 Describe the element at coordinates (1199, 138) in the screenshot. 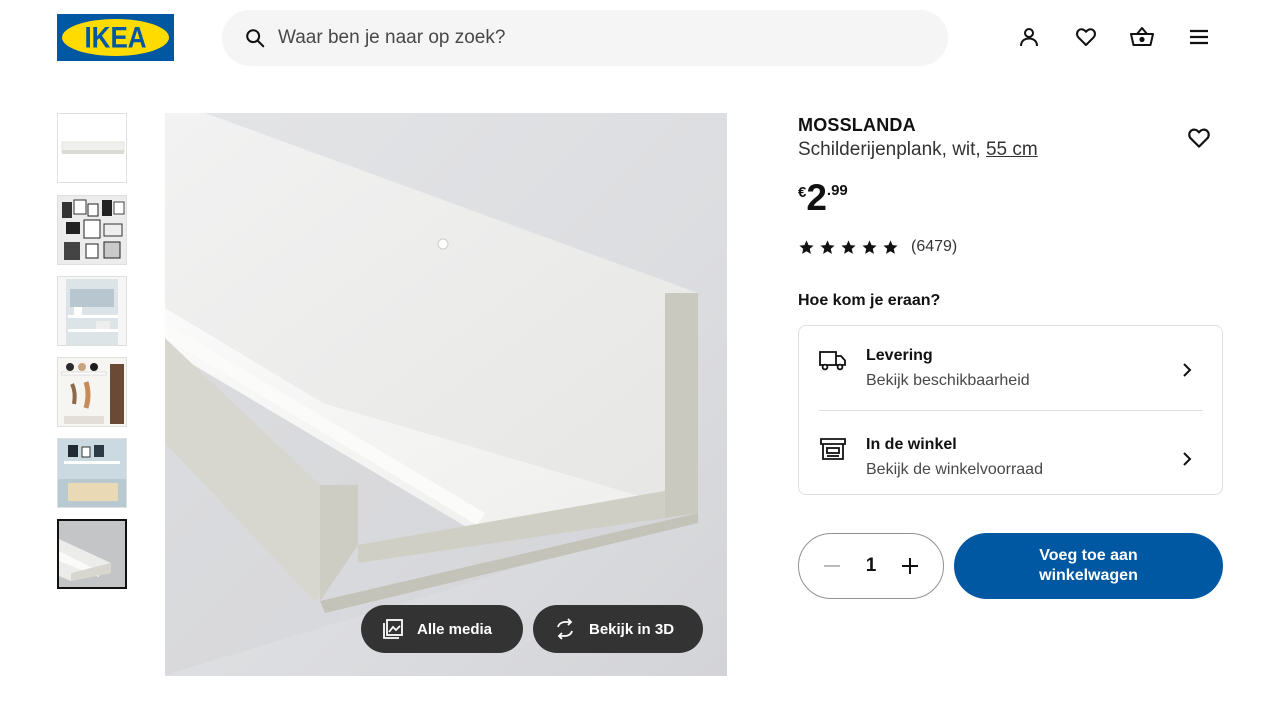

I see `favorite-heart-icon` at that location.